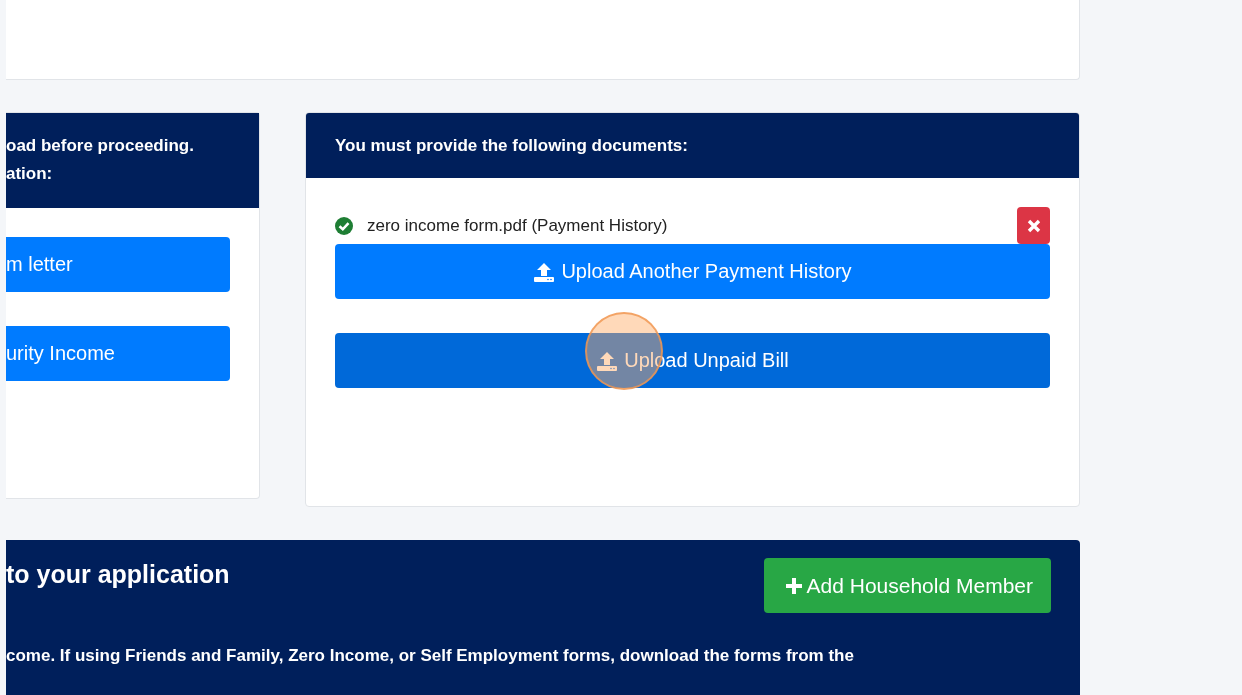 The height and width of the screenshot is (695, 1242). Describe the element at coordinates (907, 585) in the screenshot. I see `add-household-member-button: Add Household Member` at that location.